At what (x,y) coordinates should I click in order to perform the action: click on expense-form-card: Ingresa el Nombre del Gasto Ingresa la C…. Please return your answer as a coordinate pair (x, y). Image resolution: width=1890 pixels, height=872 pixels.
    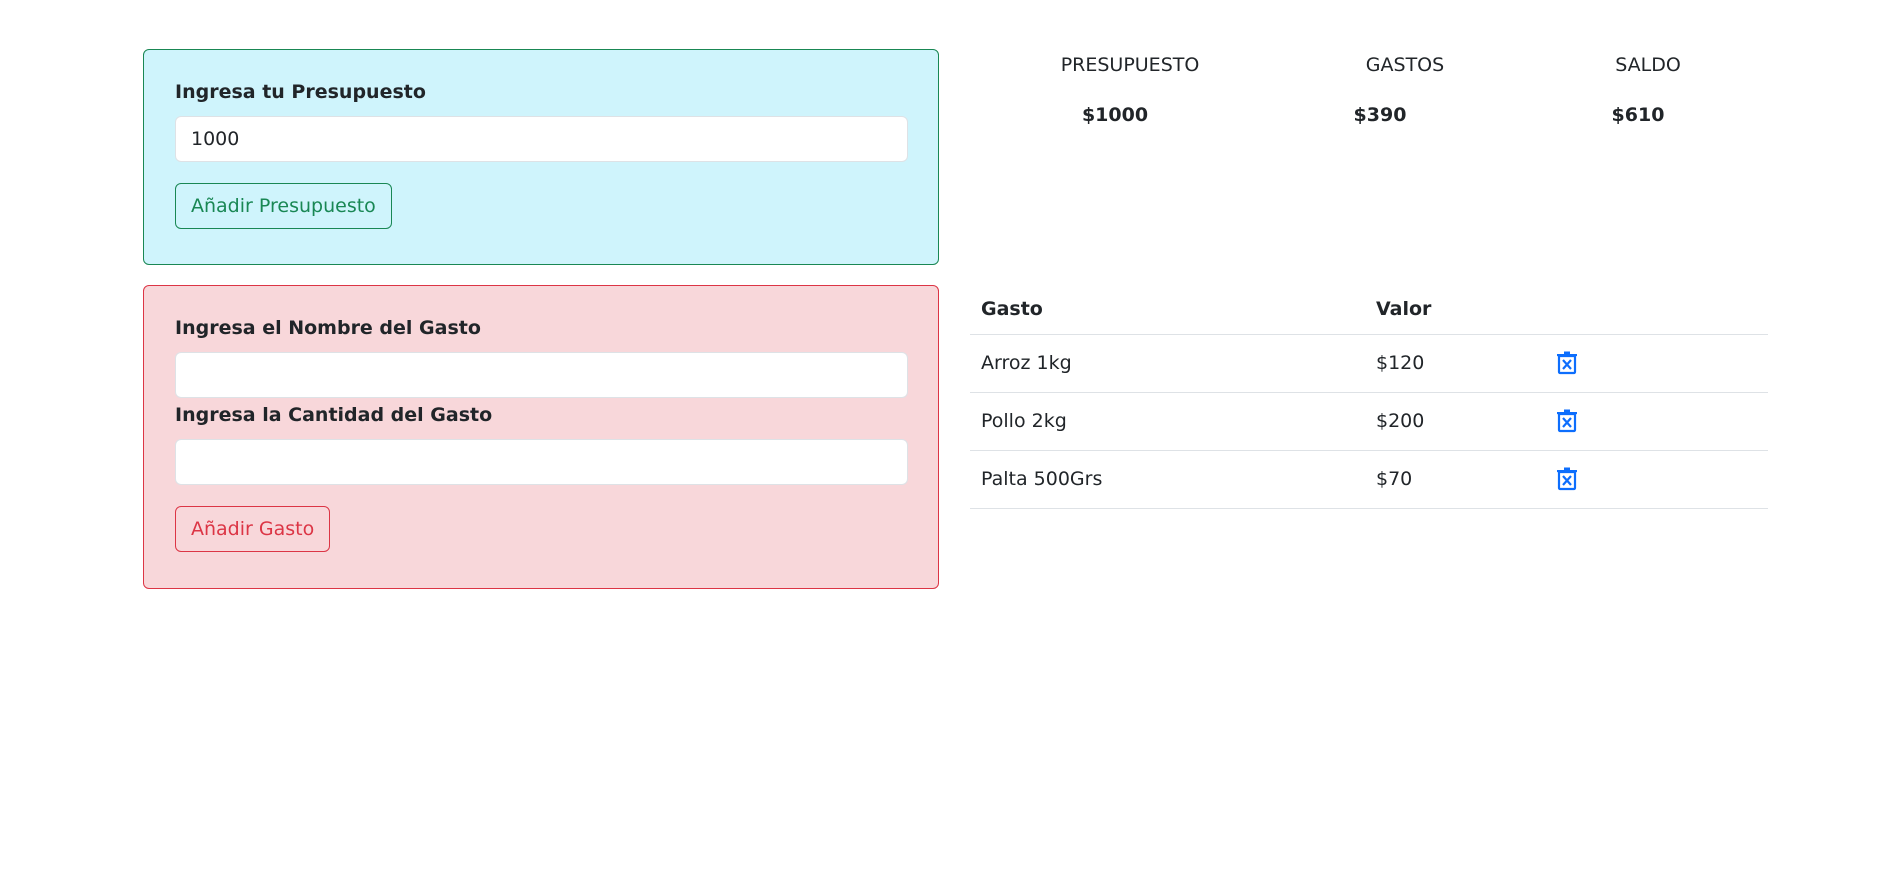
    Looking at the image, I should click on (541, 437).